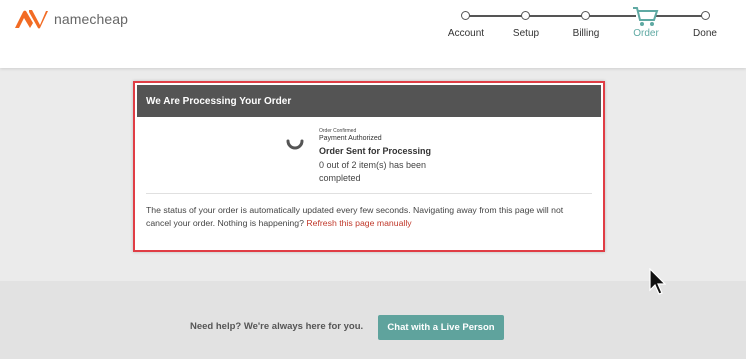 This screenshot has height=359, width=746. Describe the element at coordinates (705, 15) in the screenshot. I see `step-dot-done` at that location.